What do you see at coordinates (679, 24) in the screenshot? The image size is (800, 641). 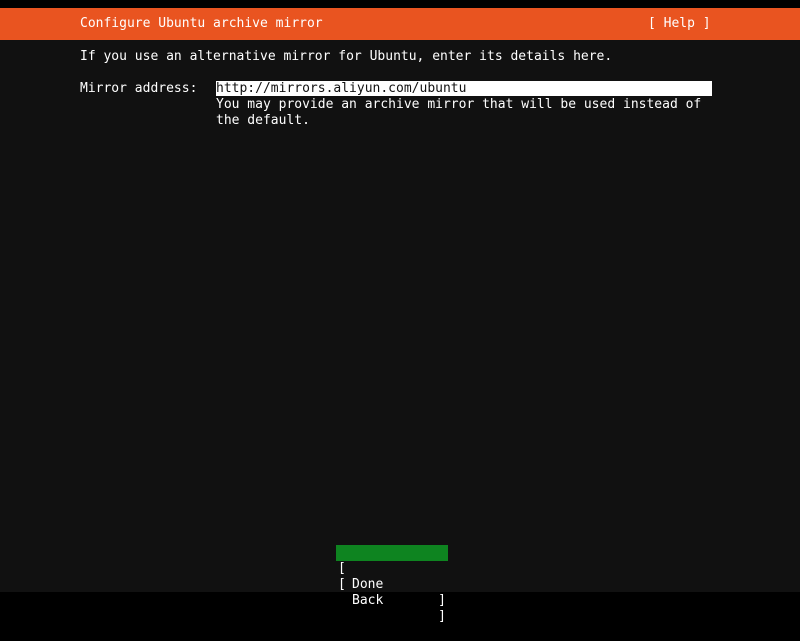 I see `help-button: [ Help ]` at bounding box center [679, 24].